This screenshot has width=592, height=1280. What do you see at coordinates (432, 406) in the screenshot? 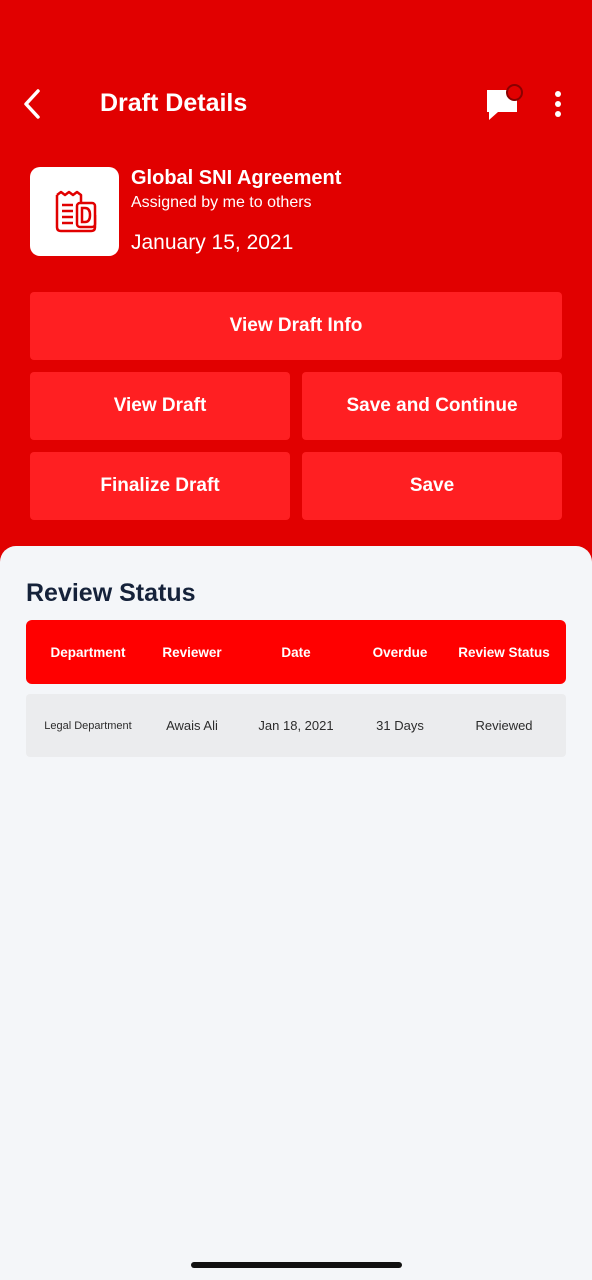
I see `save-and-continue-button: Save and Continue` at bounding box center [432, 406].